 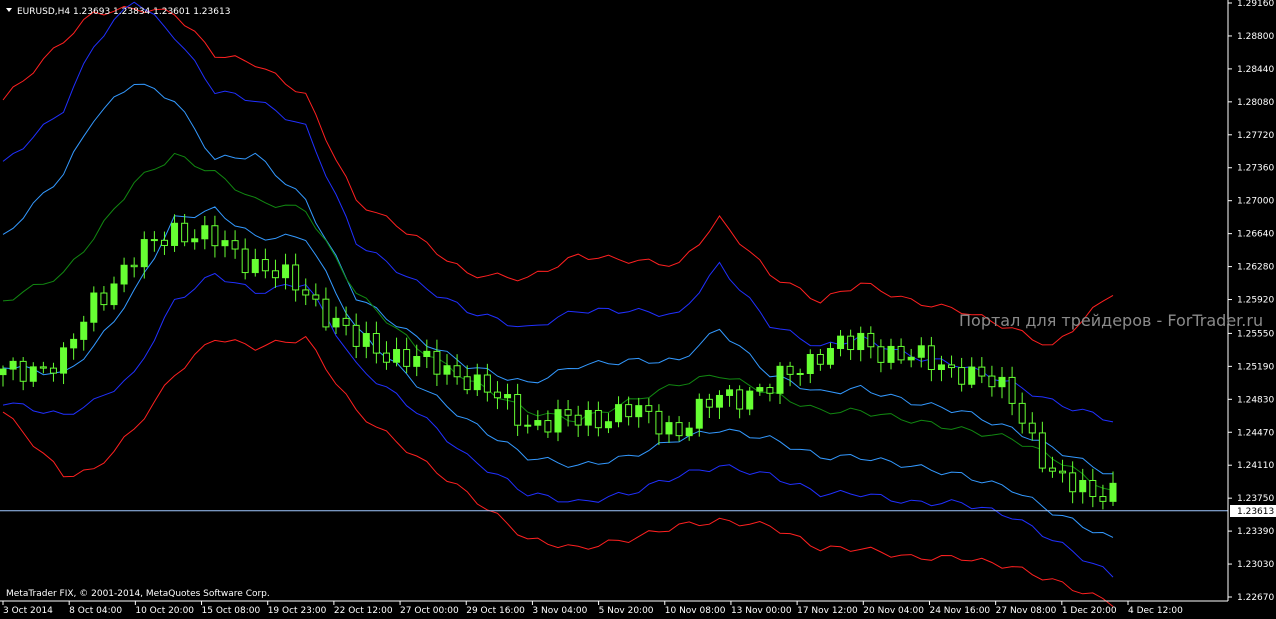 I want to click on x-tick-label: 4 Dec 12:00, so click(x=1155, y=611).